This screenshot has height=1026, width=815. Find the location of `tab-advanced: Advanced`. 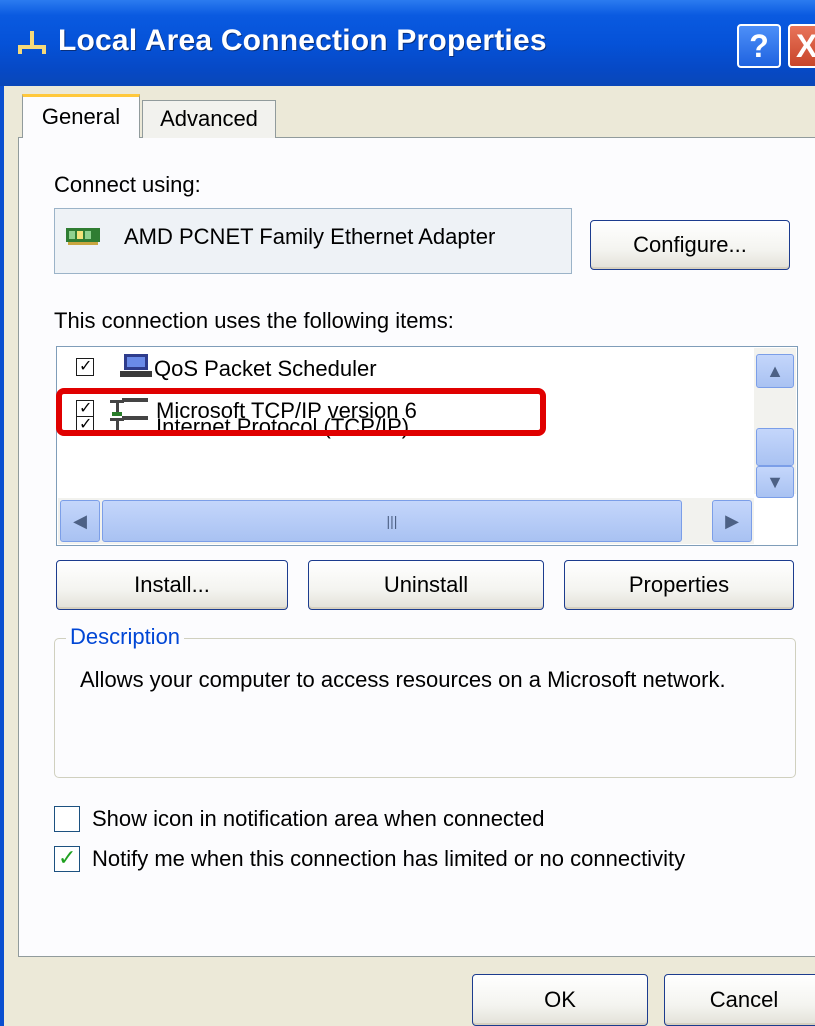

tab-advanced: Advanced is located at coordinates (209, 119).